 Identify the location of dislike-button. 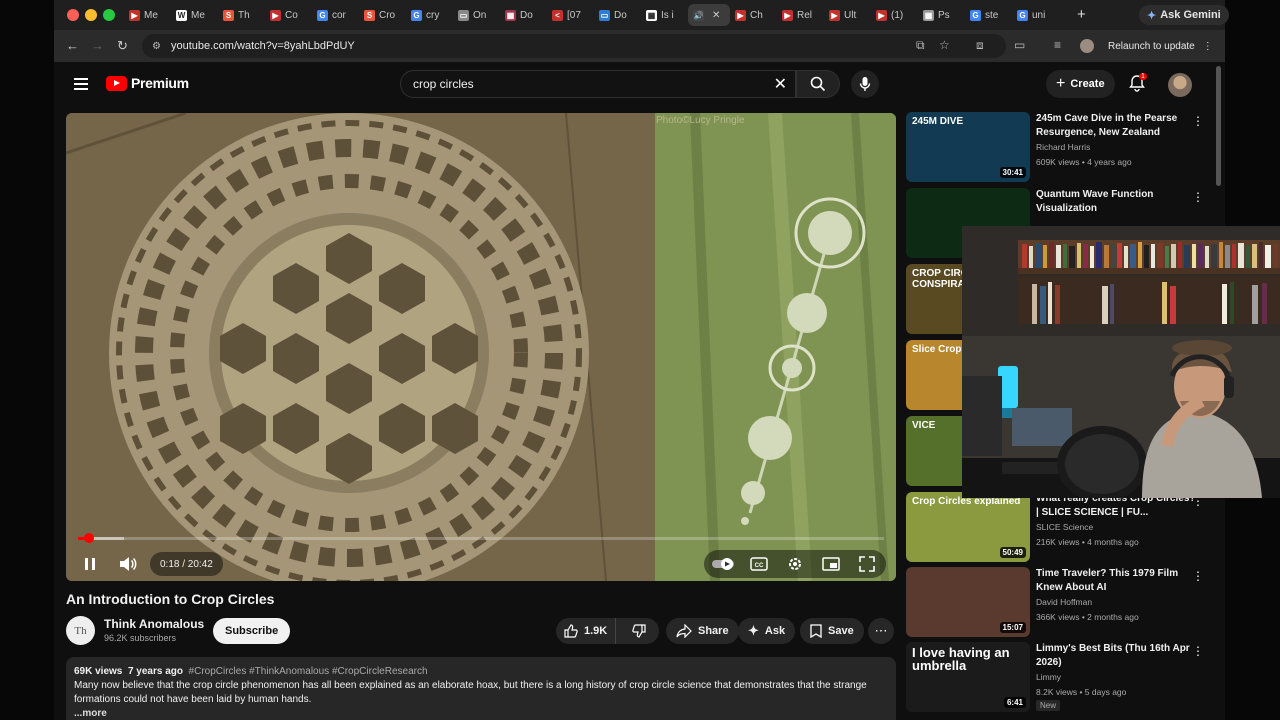
(639, 631).